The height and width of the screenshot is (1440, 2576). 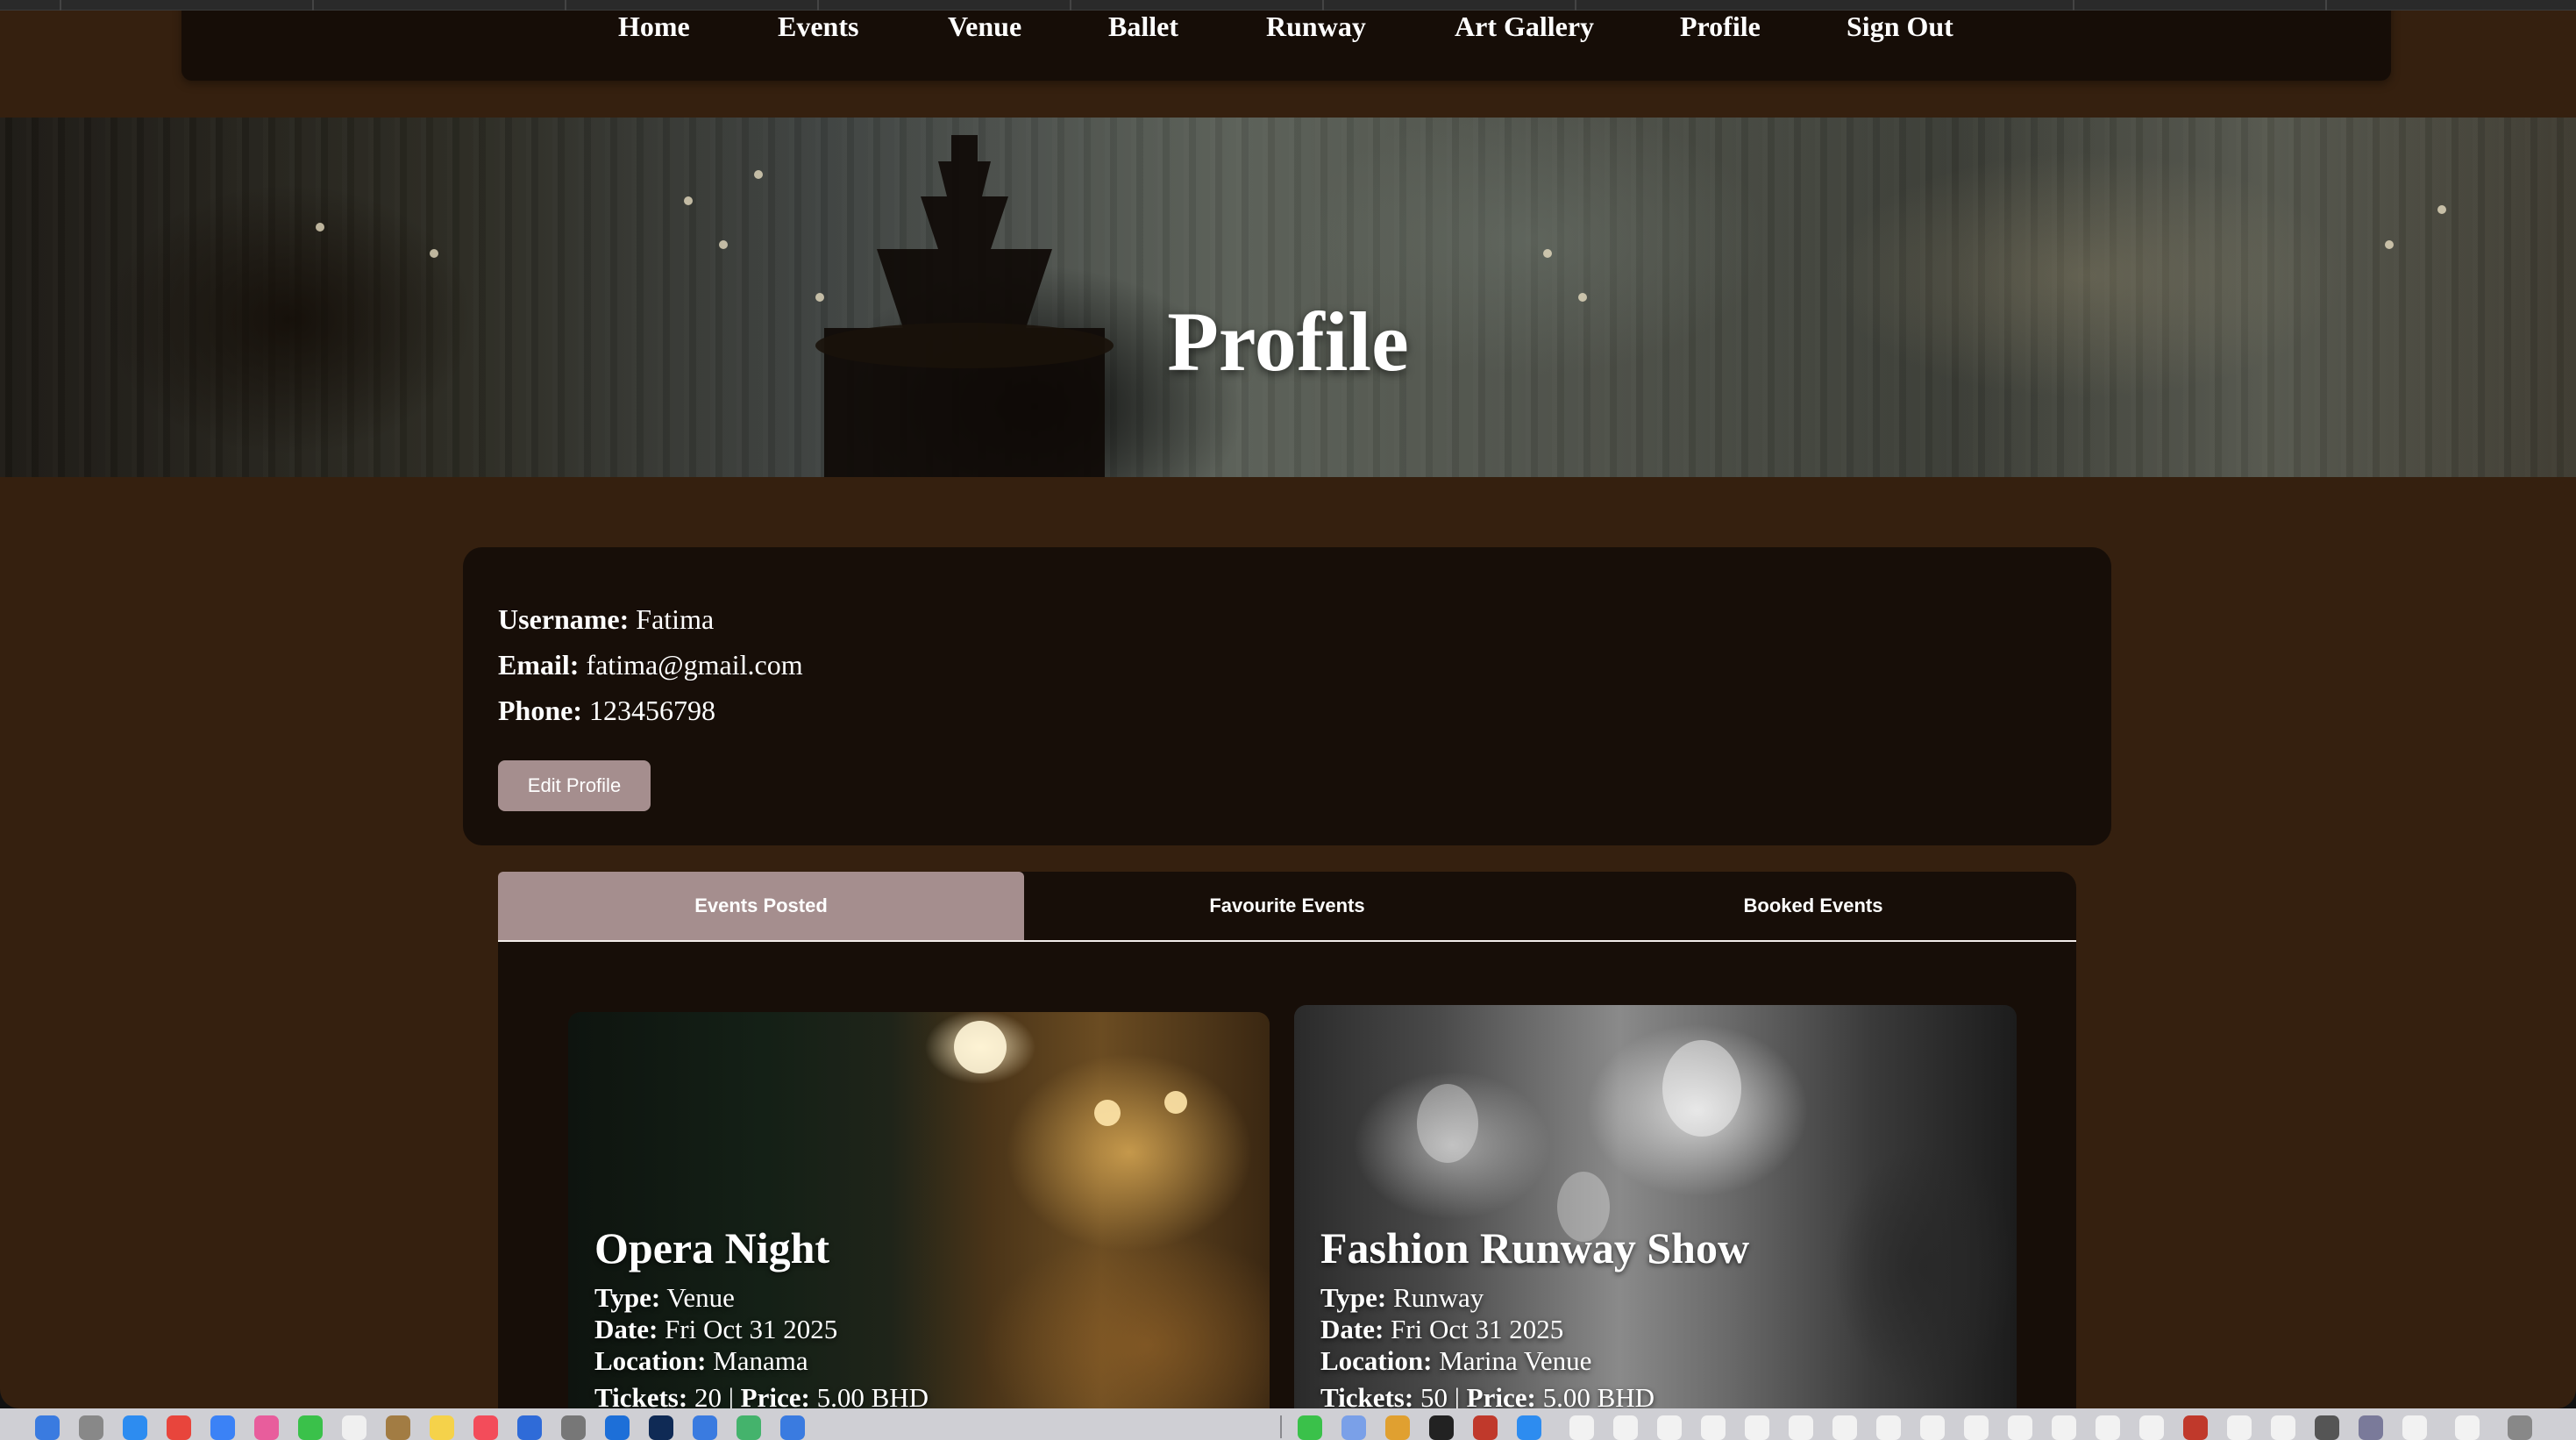 What do you see at coordinates (1515, 1360) in the screenshot?
I see `event-location: Marina Venue` at bounding box center [1515, 1360].